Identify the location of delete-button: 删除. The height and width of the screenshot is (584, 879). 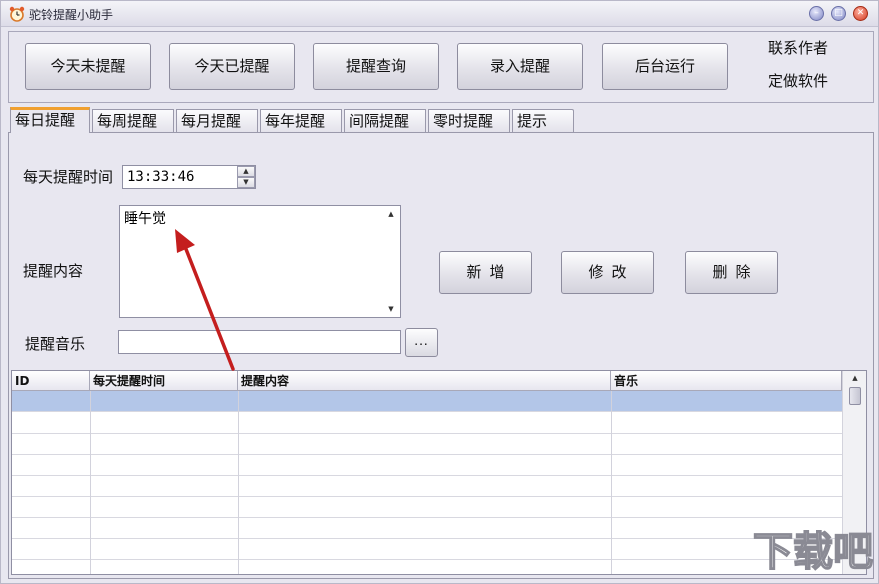
(731, 272).